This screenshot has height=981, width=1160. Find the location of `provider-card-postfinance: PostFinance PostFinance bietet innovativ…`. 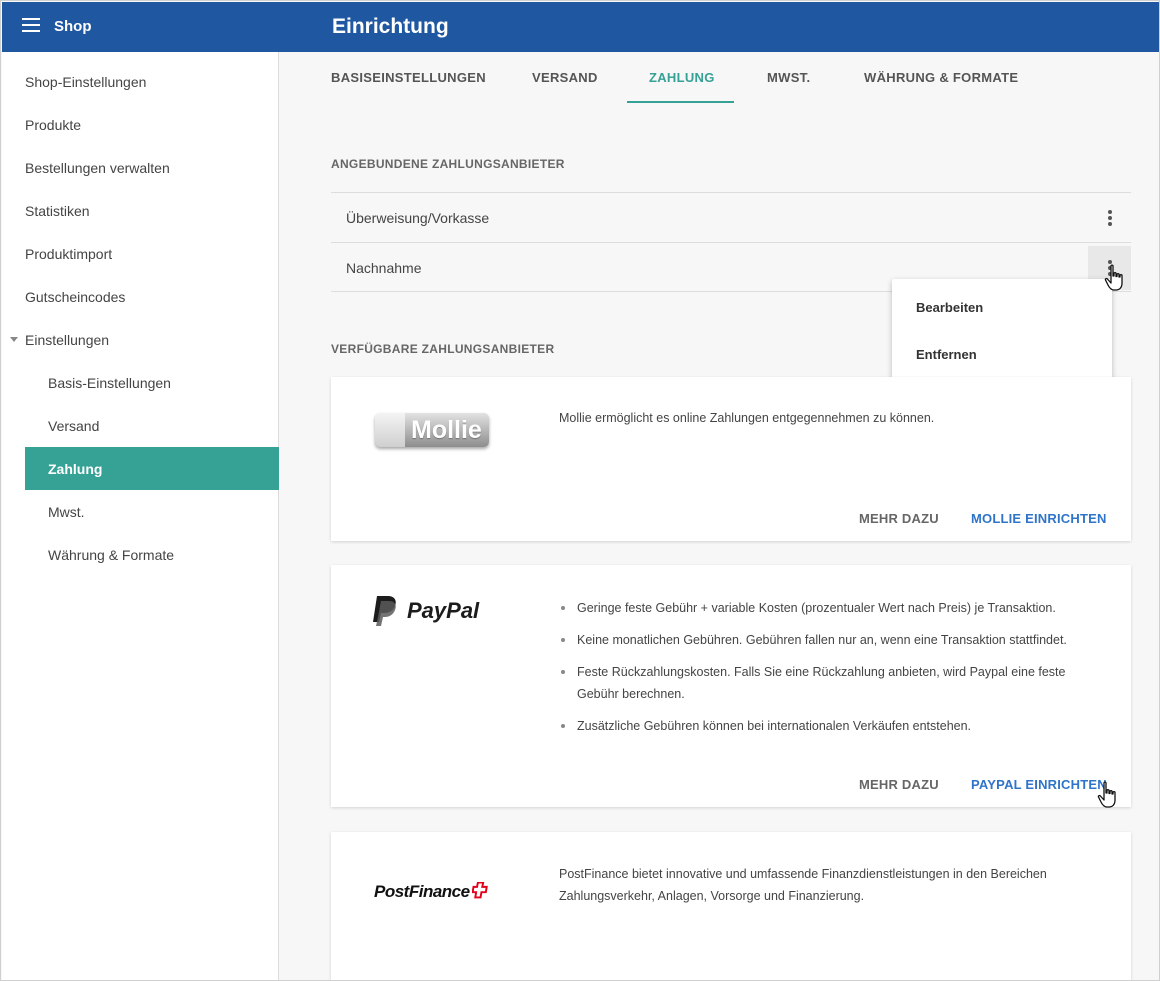

provider-card-postfinance: PostFinance PostFinance bietet innovativ… is located at coordinates (731, 906).